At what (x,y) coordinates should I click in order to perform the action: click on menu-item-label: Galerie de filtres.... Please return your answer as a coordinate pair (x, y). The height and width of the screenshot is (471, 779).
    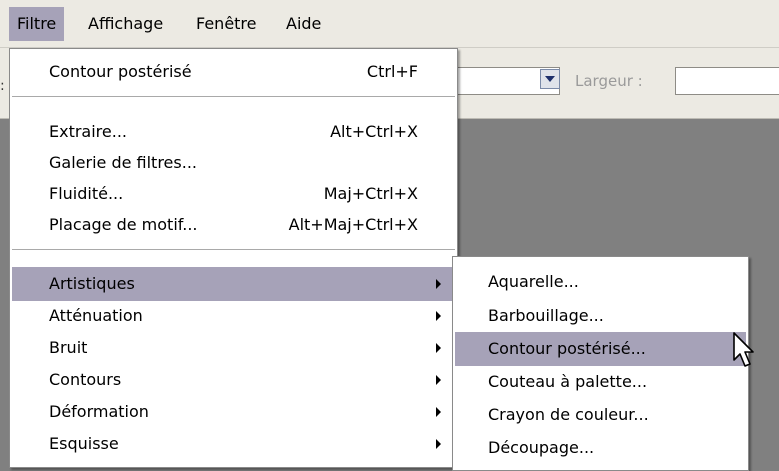
    Looking at the image, I should click on (123, 162).